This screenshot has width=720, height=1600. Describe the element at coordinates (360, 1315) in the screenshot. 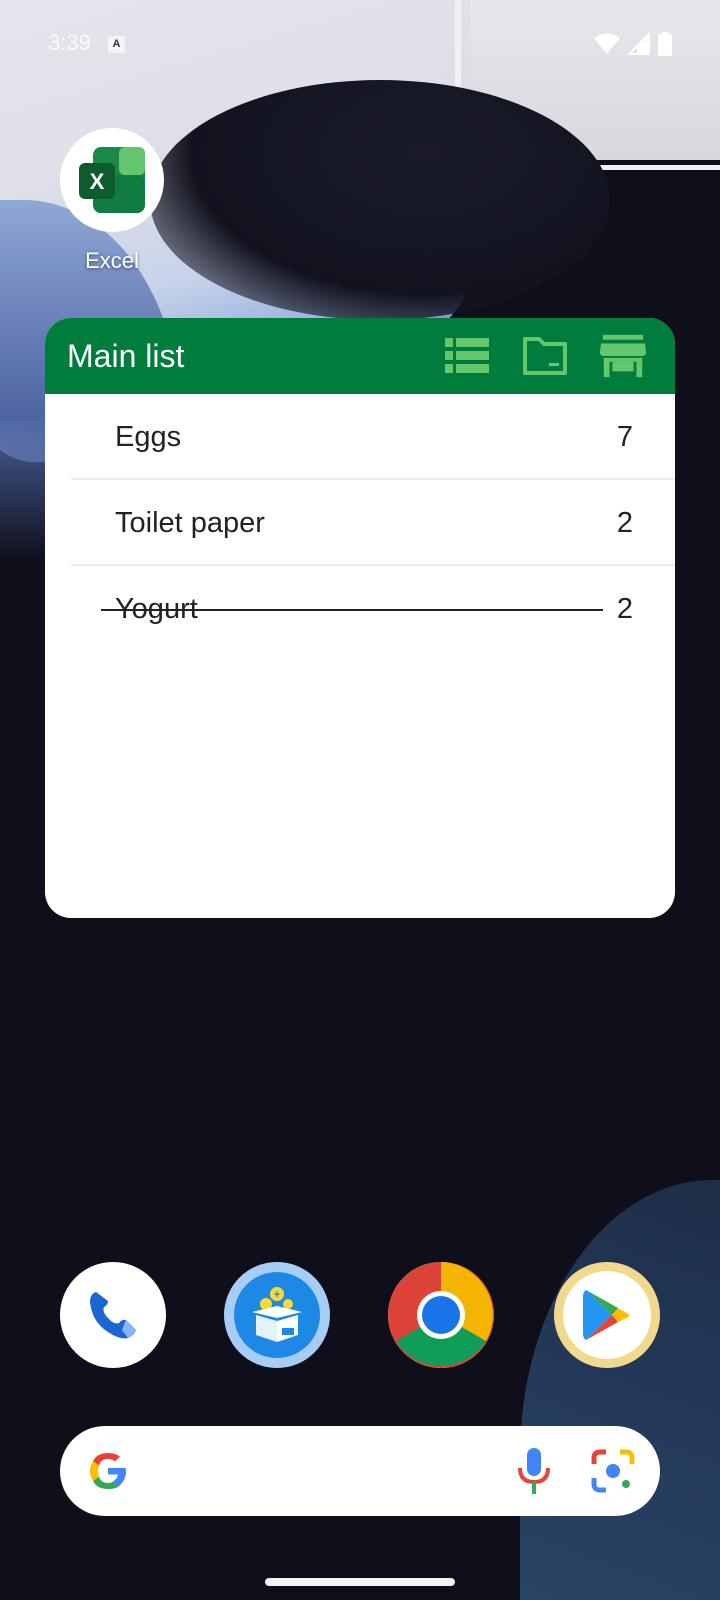

I see `dock: +` at that location.